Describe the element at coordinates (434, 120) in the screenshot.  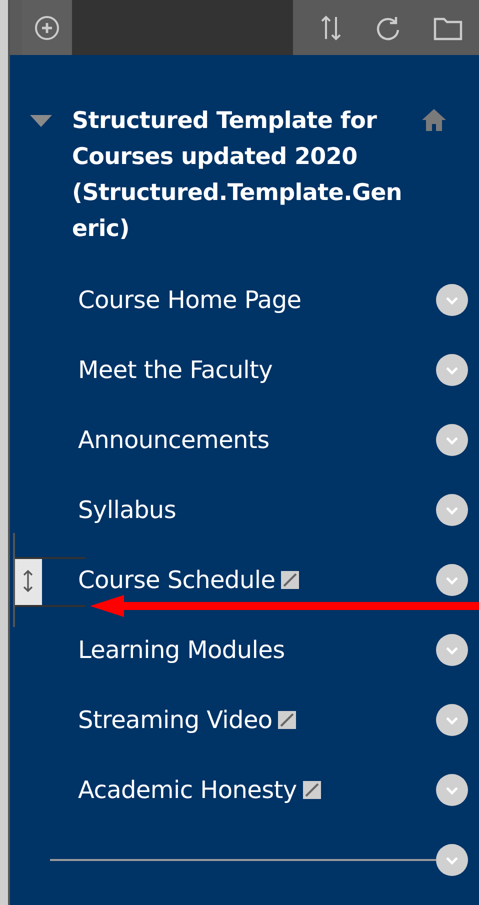
I see `home-icon` at that location.